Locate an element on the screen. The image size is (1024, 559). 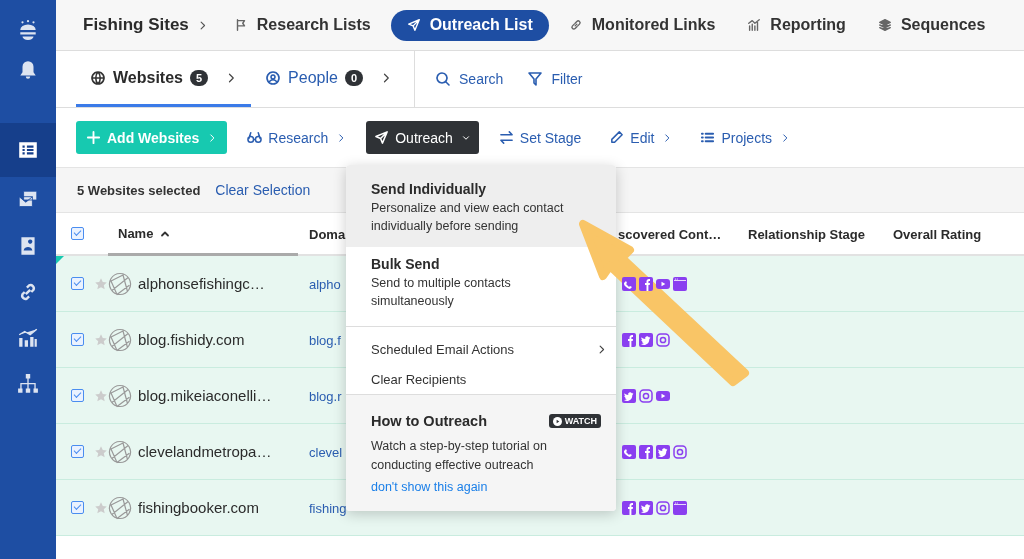
menu-item-title: Bulk Send is located at coordinates (406, 264).